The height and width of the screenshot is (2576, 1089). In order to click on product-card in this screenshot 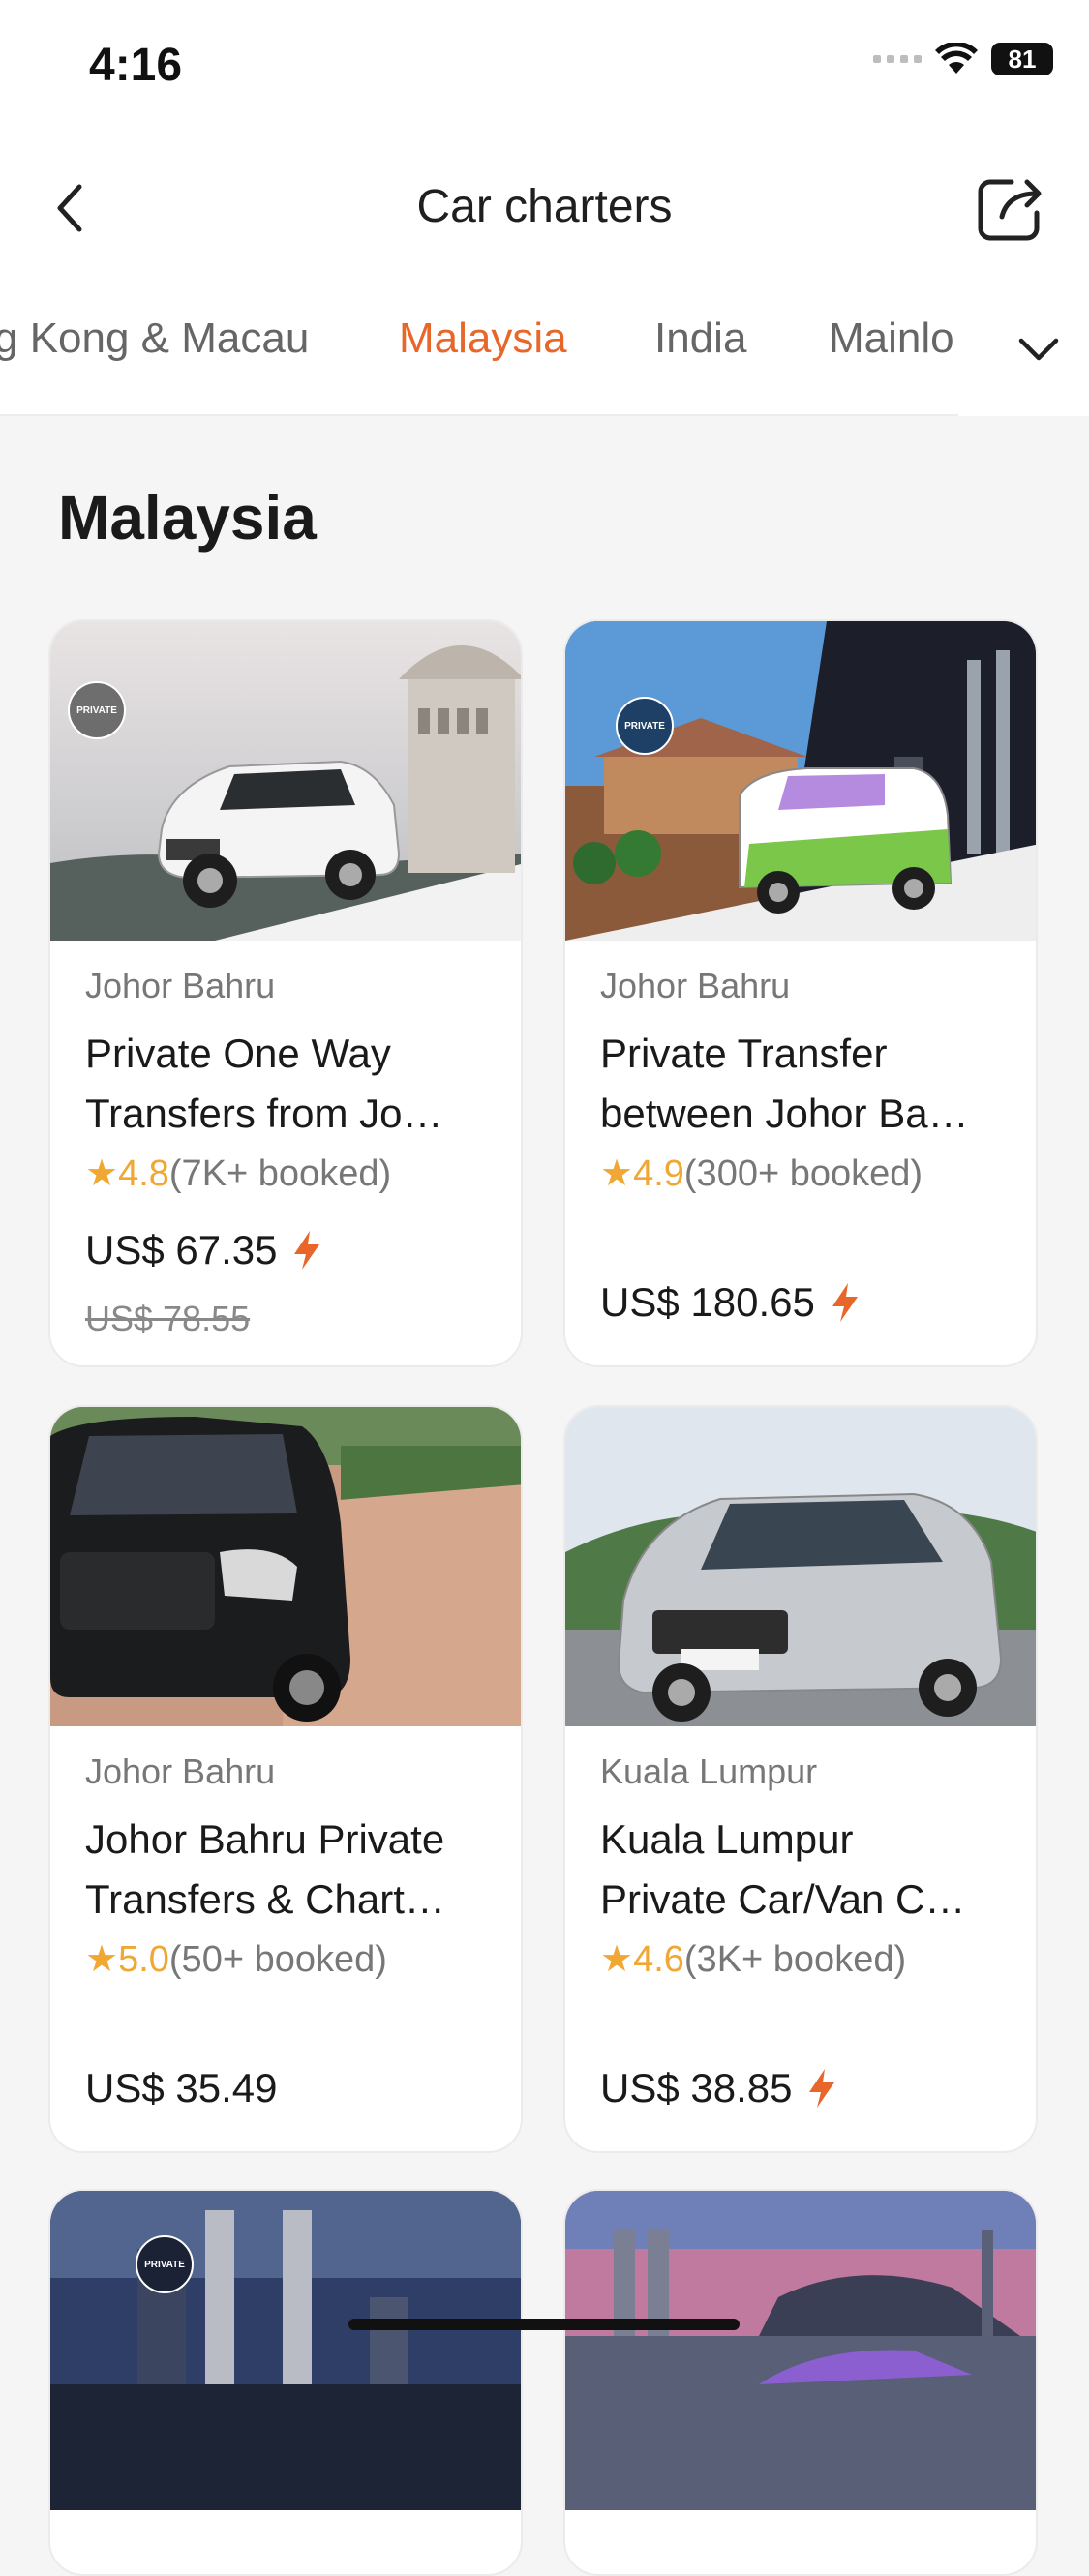, I will do `click(800, 2382)`.